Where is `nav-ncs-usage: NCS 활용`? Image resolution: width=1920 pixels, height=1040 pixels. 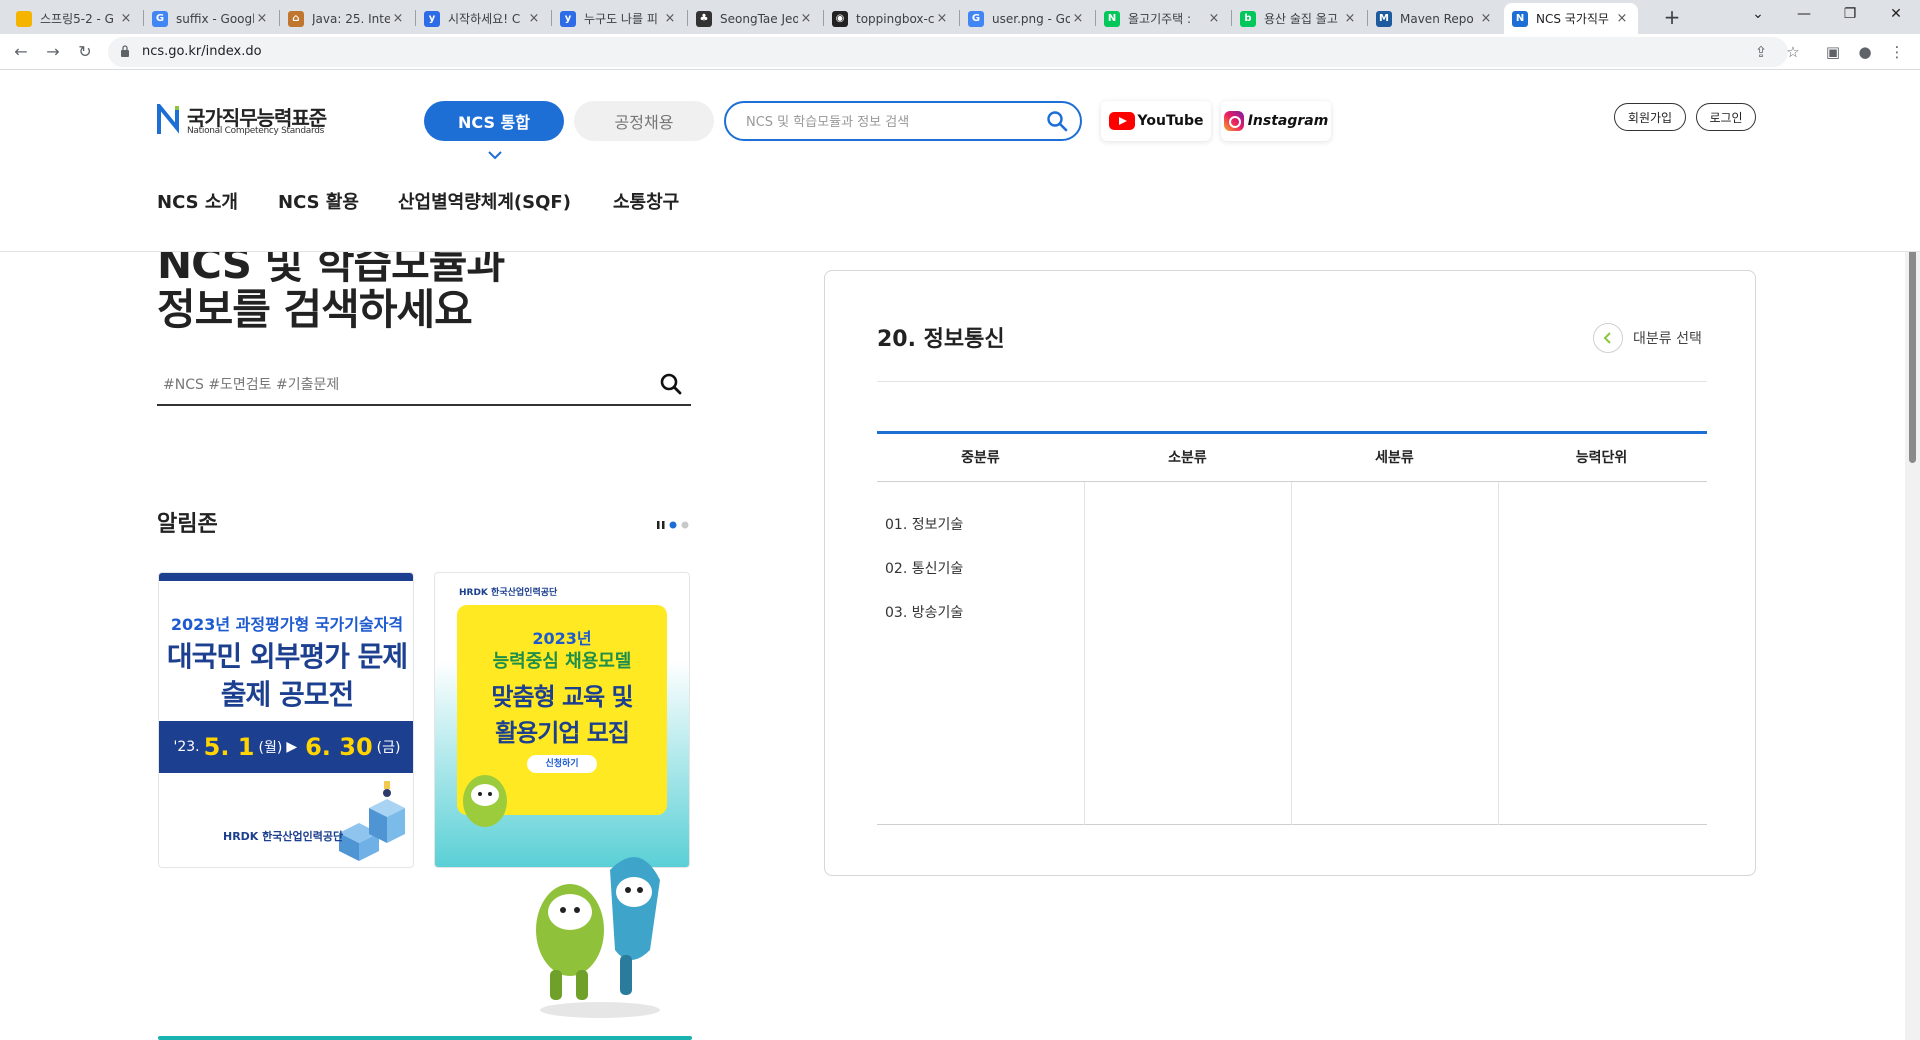 nav-ncs-usage: NCS 활용 is located at coordinates (318, 201).